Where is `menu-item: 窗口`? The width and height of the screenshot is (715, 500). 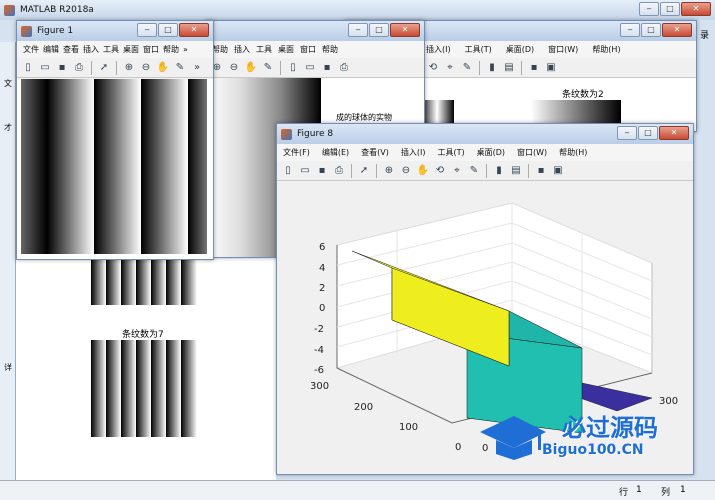
menu-item: 窗口 is located at coordinates (308, 49).